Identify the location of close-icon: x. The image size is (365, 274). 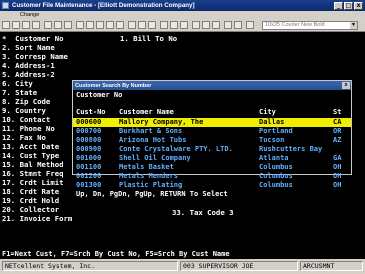
(346, 85).